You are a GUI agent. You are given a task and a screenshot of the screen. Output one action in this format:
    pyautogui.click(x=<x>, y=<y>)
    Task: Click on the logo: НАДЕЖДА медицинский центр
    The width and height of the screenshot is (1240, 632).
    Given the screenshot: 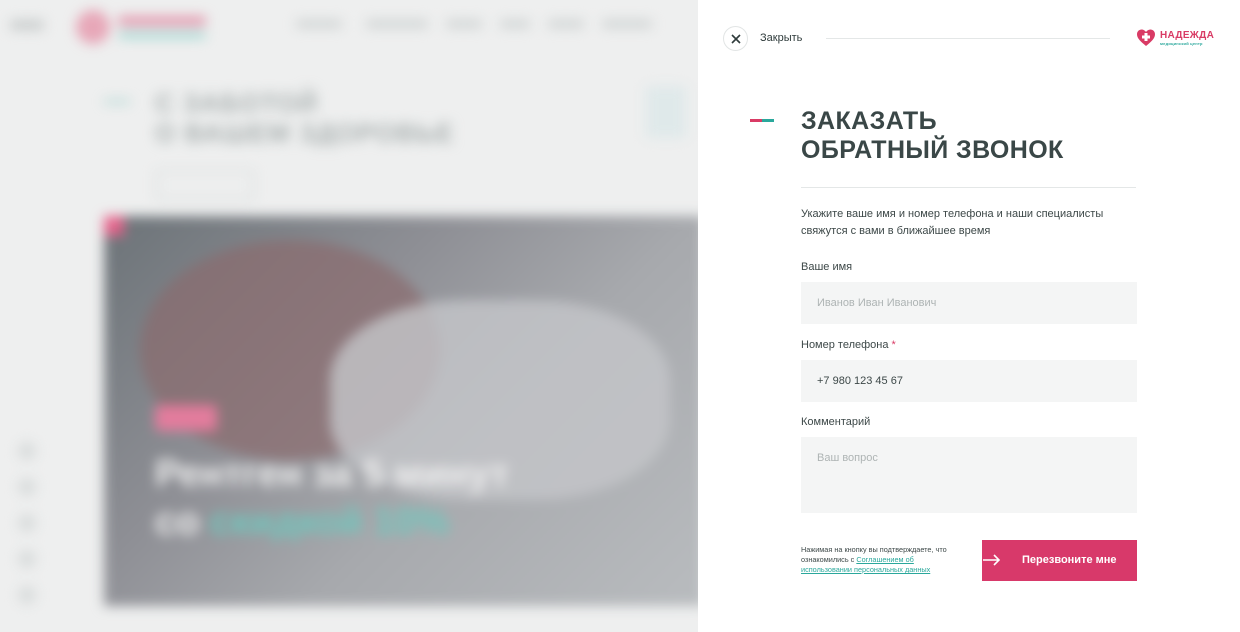 What is the action you would take?
    pyautogui.click(x=1175, y=38)
    